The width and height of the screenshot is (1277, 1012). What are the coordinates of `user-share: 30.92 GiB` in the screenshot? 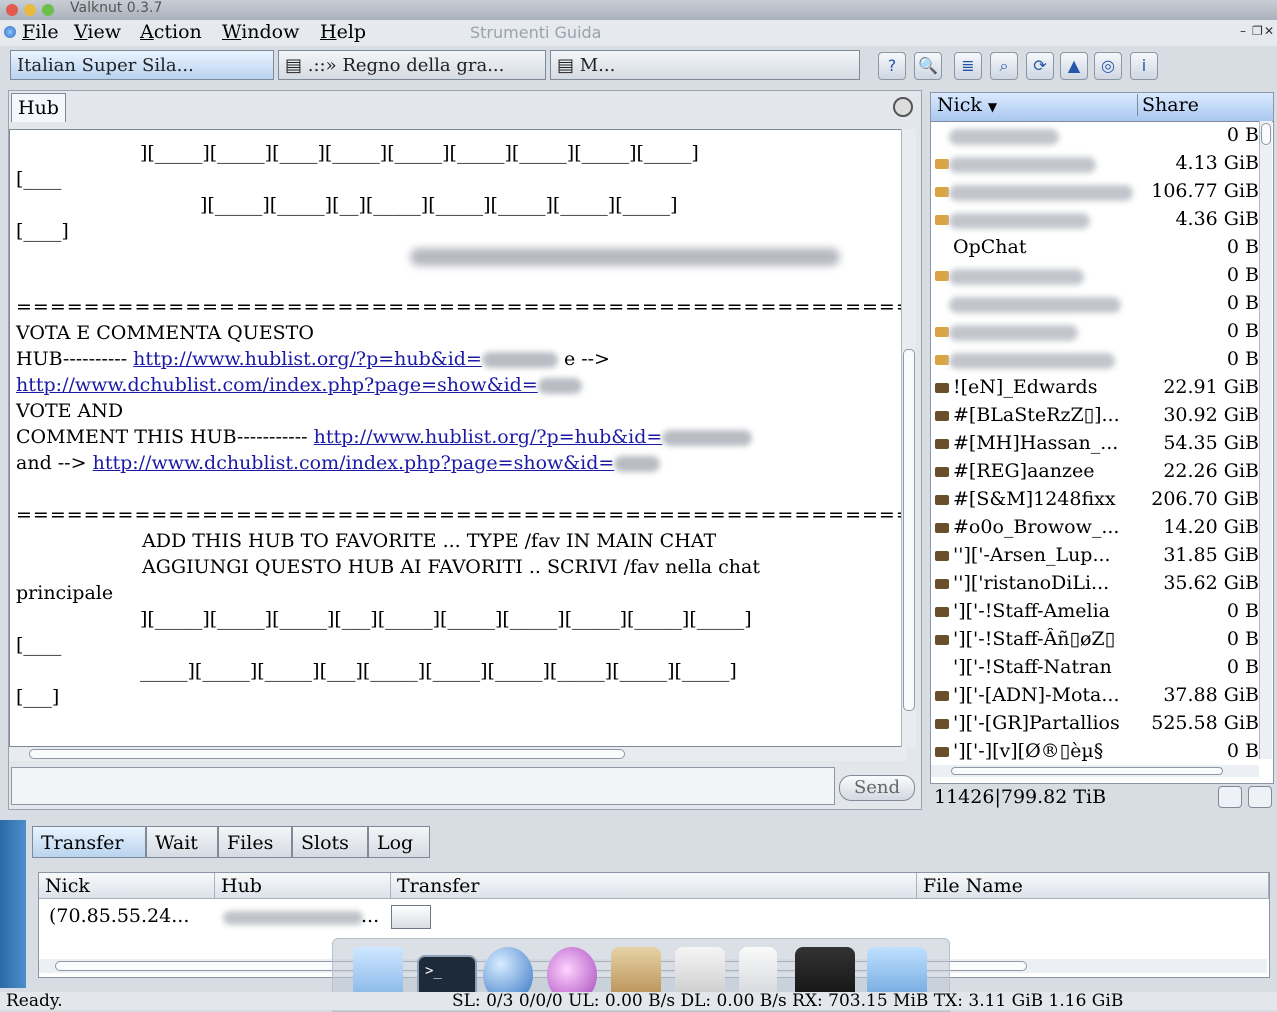 It's located at (1211, 415).